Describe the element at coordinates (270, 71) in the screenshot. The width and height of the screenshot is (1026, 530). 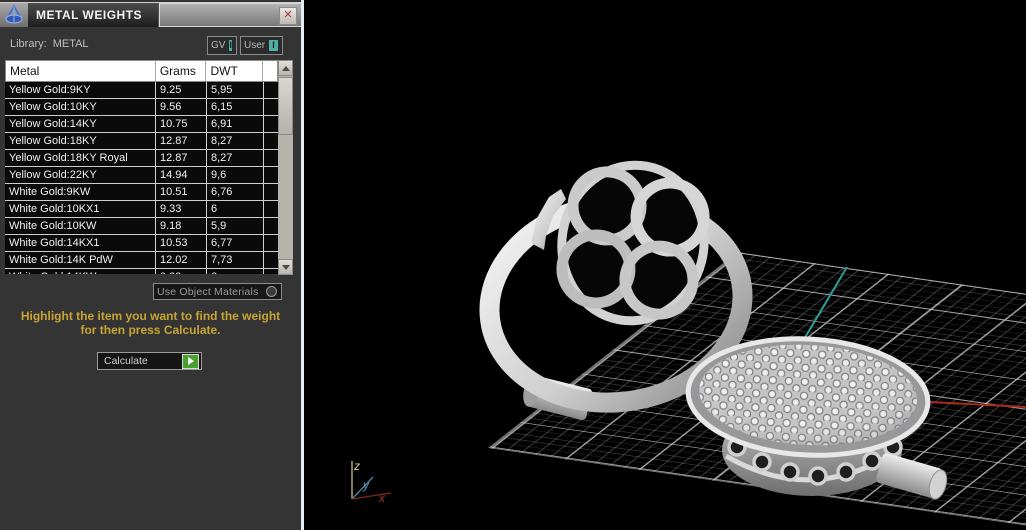
I see `column-header-spare` at that location.